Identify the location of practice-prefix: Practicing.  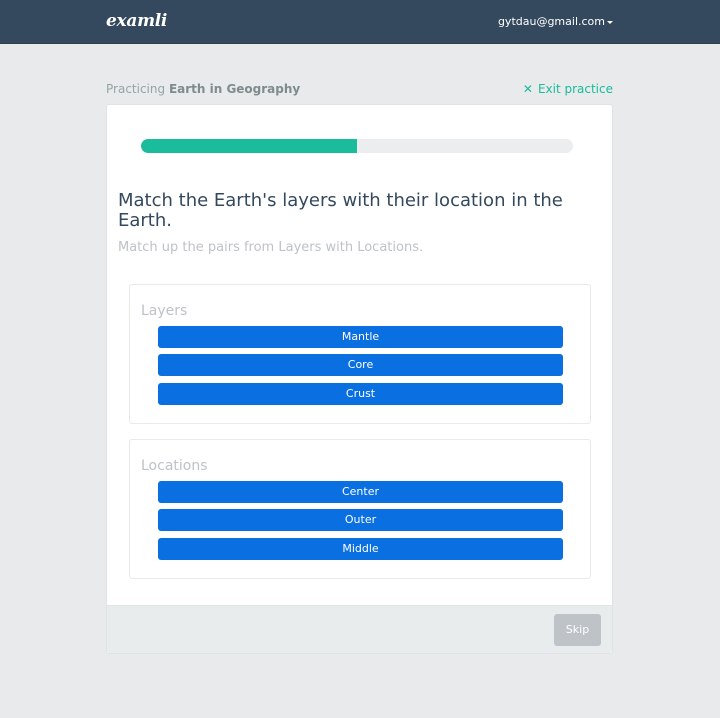
(136, 89).